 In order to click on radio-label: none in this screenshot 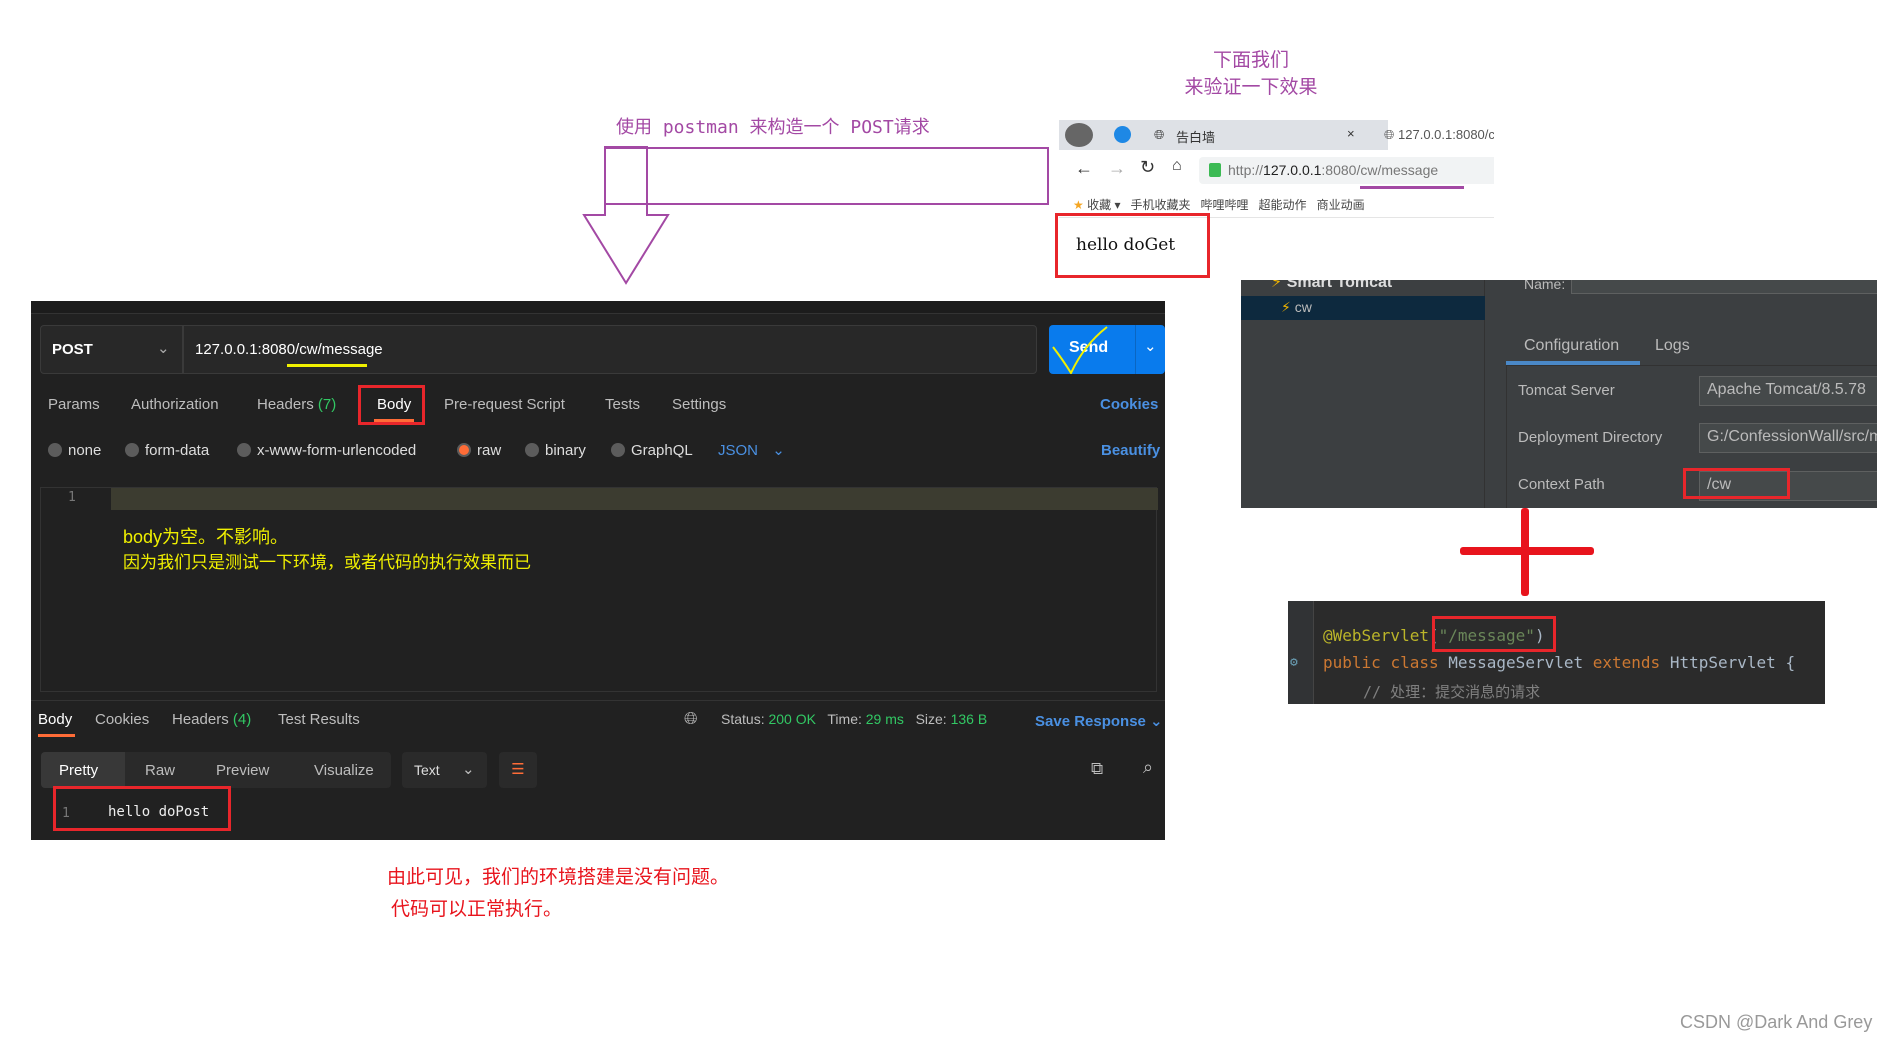, I will do `click(85, 450)`.